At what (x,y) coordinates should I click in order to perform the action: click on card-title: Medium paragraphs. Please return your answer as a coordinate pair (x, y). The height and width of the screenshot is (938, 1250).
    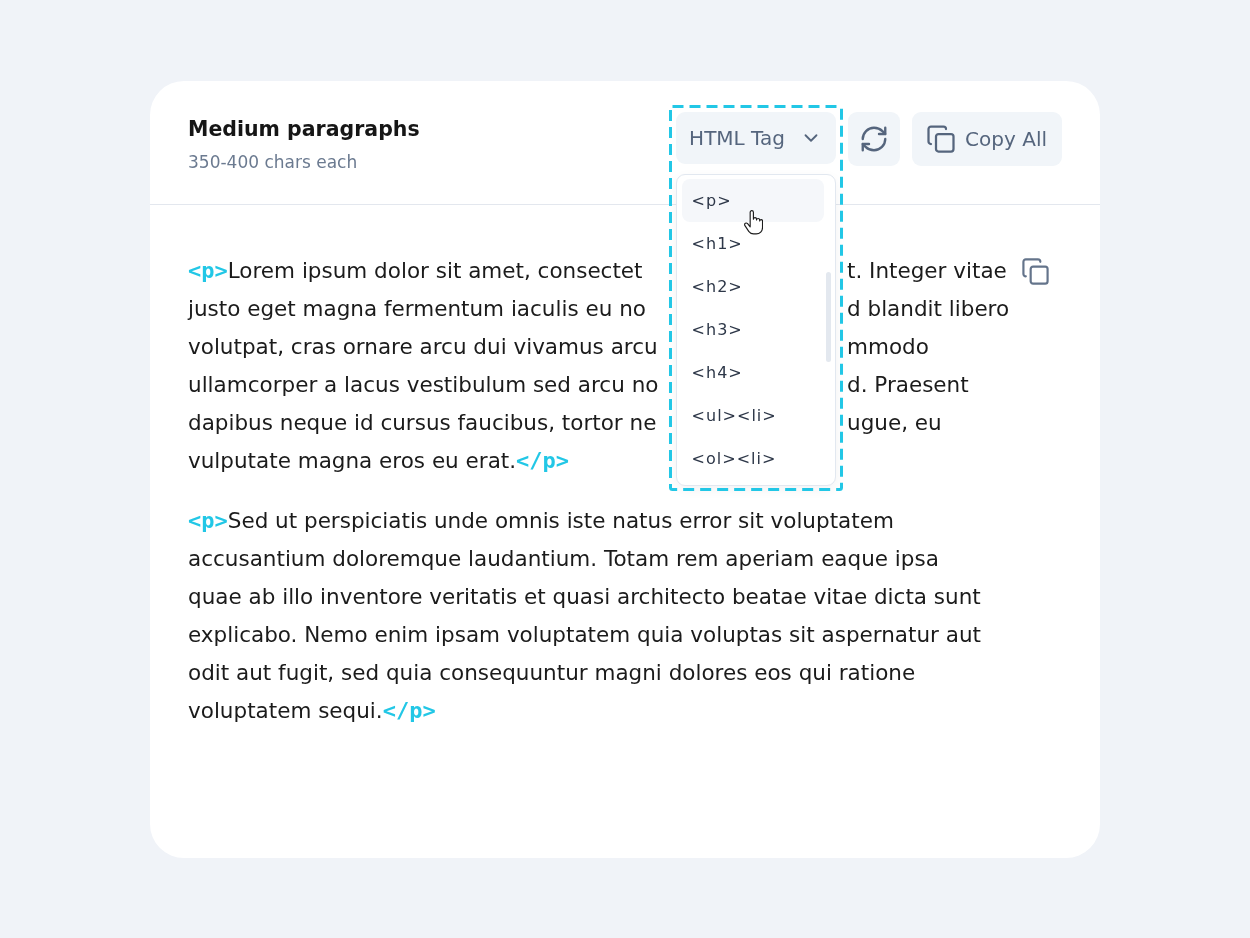
    Looking at the image, I should click on (304, 128).